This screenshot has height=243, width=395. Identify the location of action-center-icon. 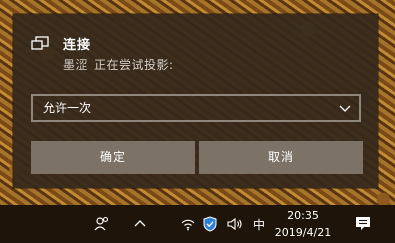
(363, 223).